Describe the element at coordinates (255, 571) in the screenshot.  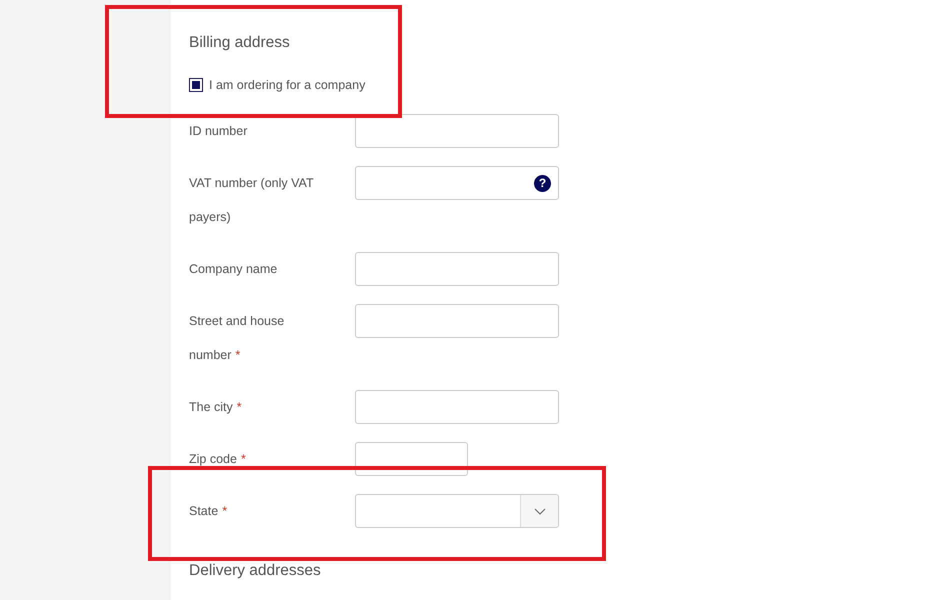
I see `section-heading: Delivery addresses` at that location.